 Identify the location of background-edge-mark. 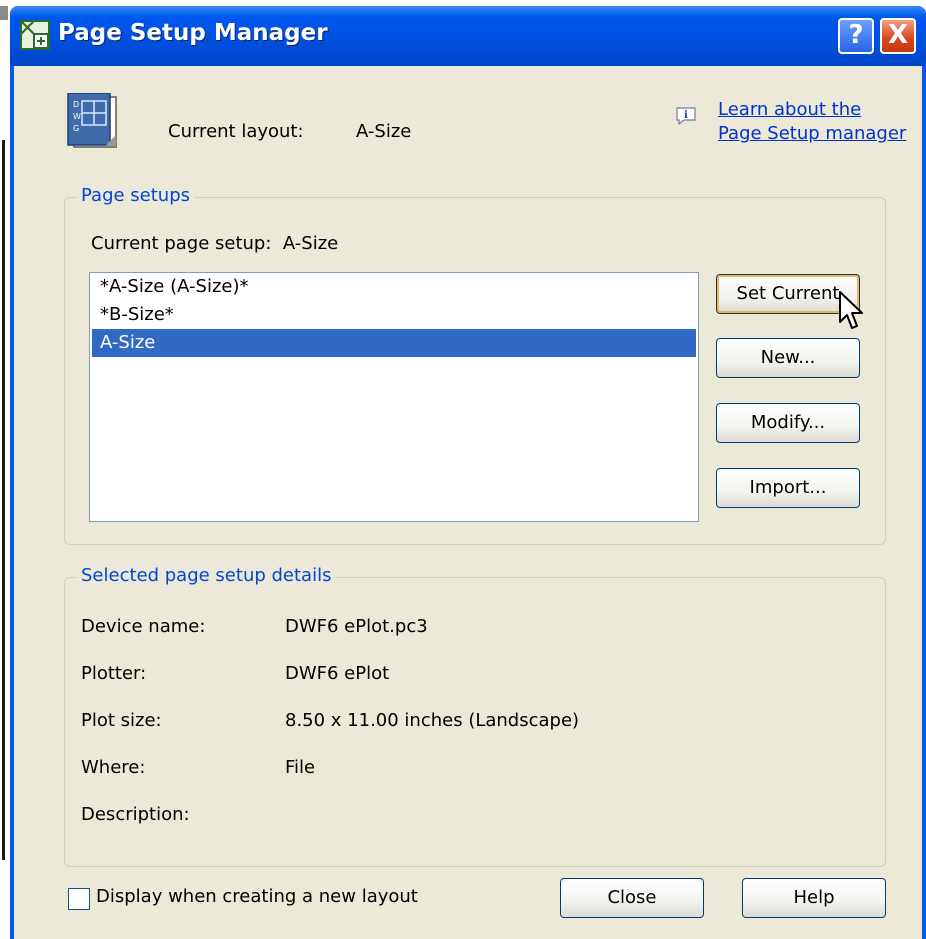
(4, 13).